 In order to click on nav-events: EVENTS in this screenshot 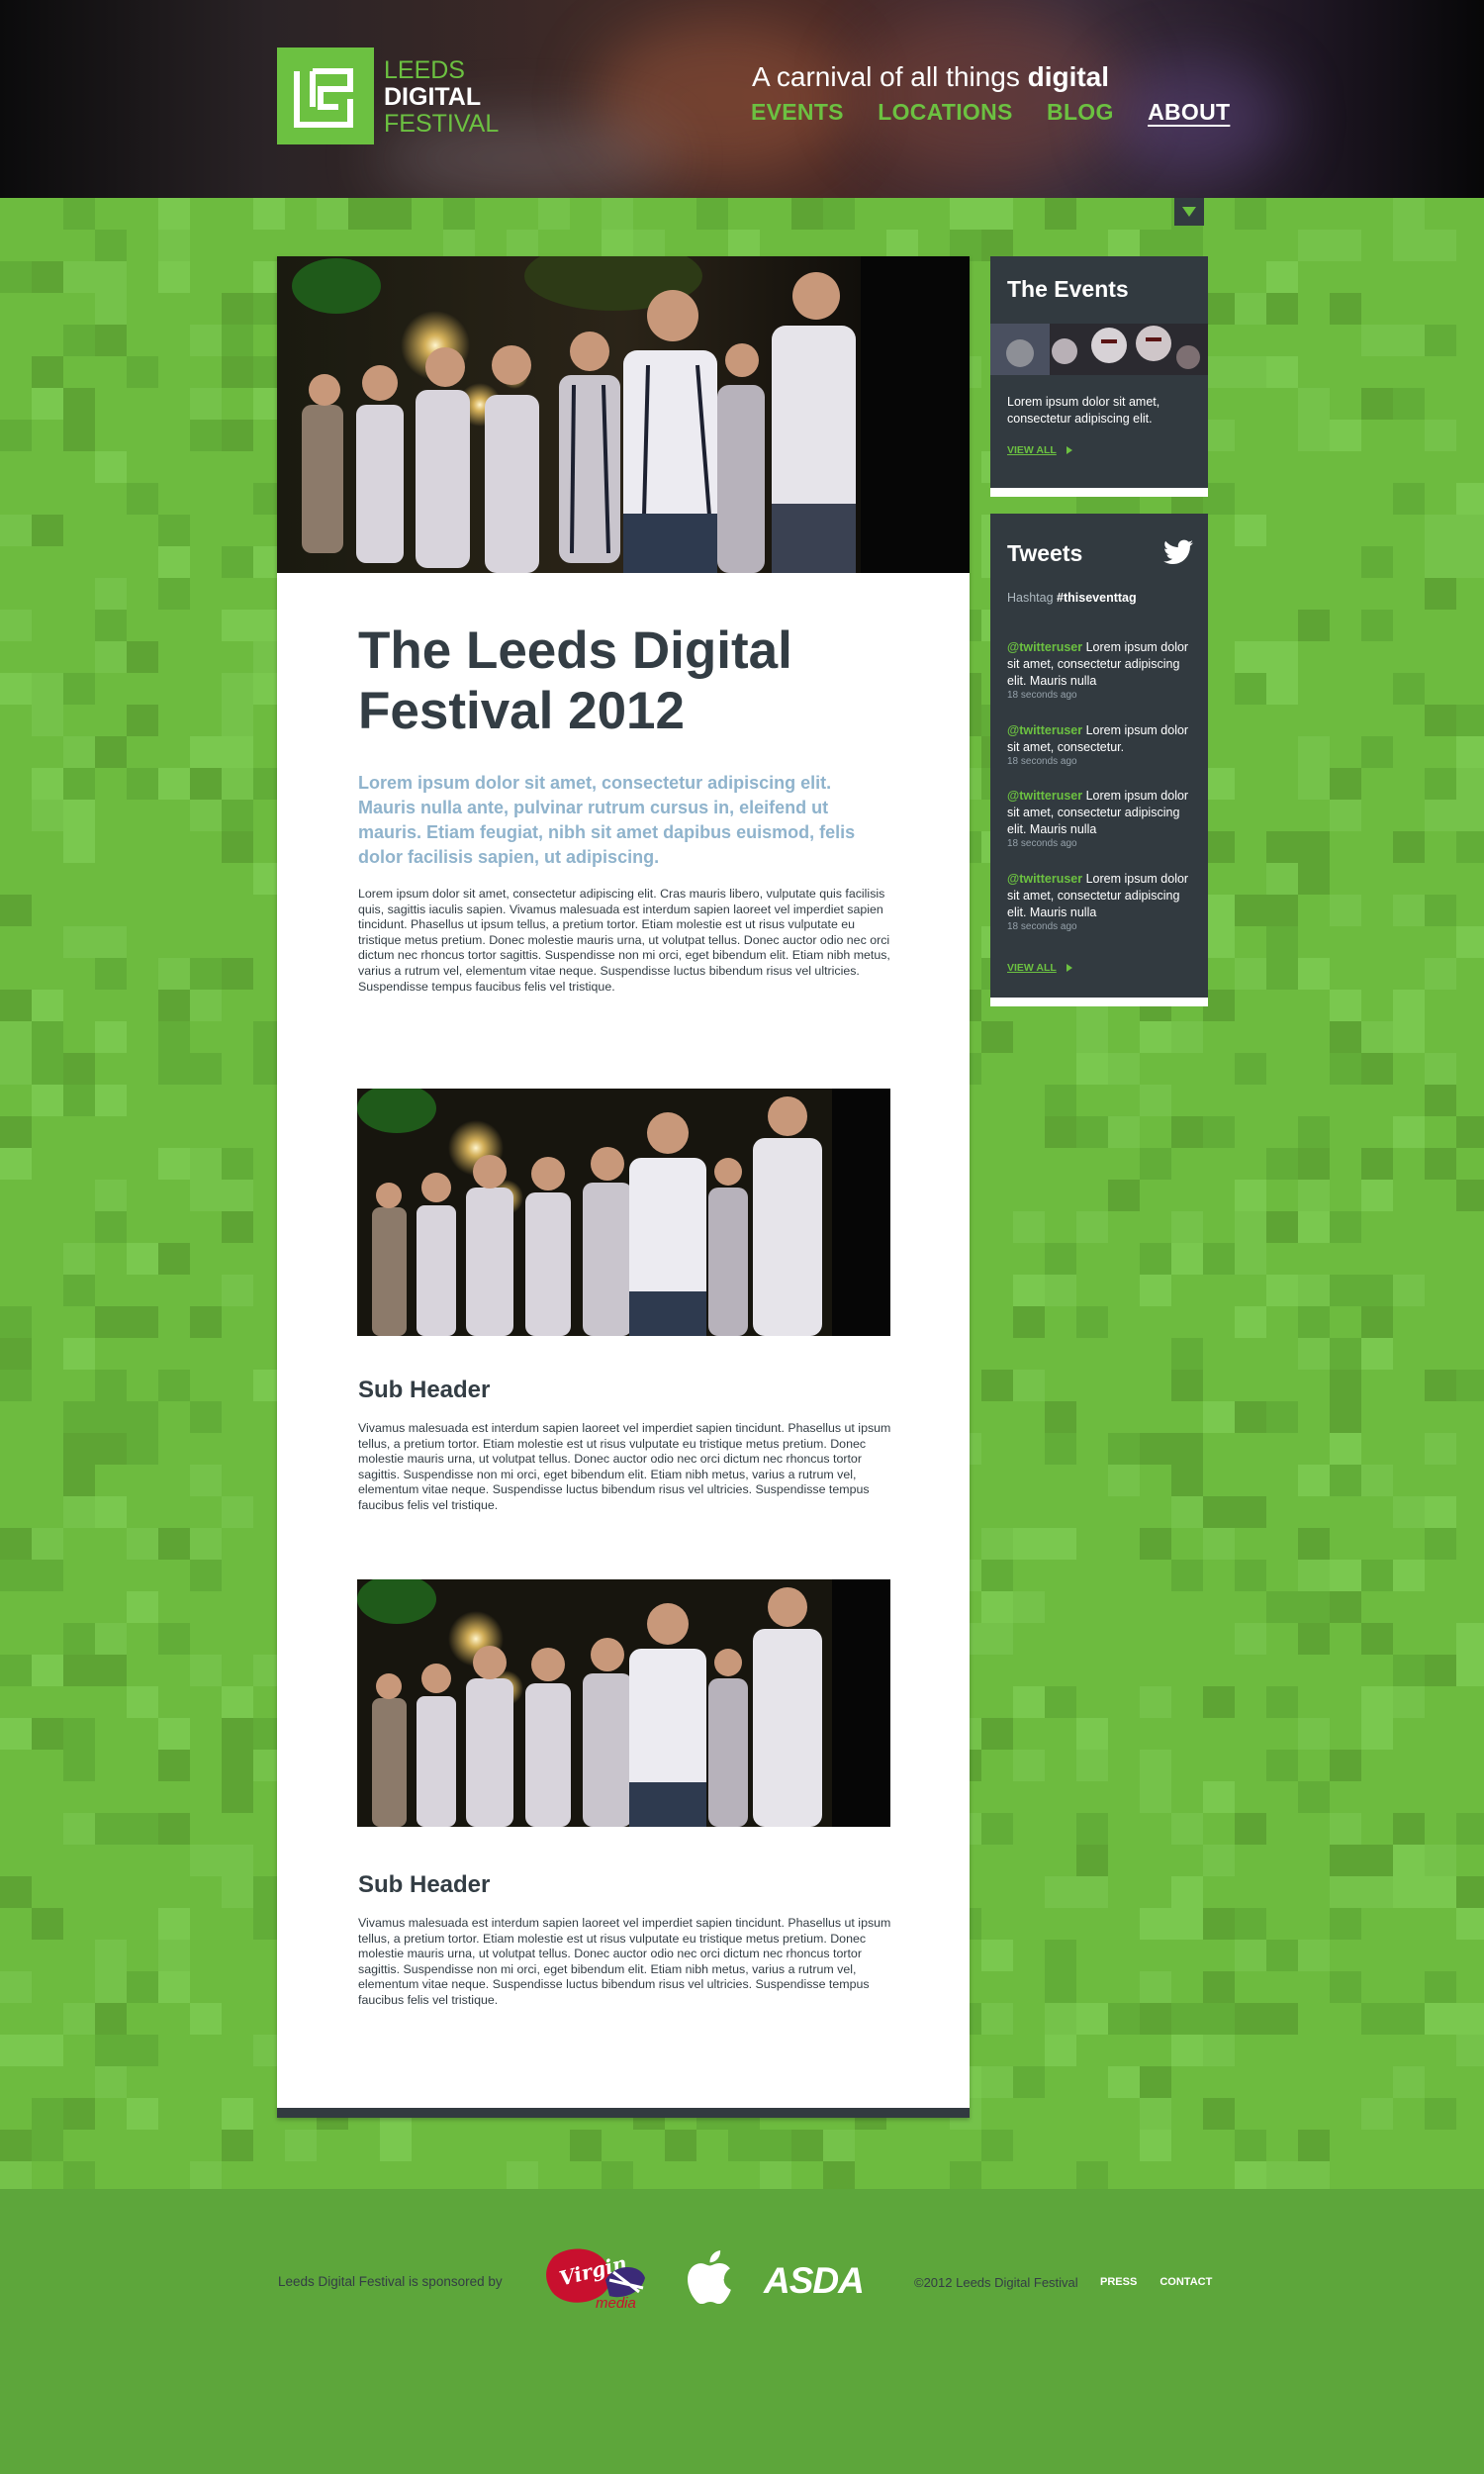, I will do `click(797, 112)`.